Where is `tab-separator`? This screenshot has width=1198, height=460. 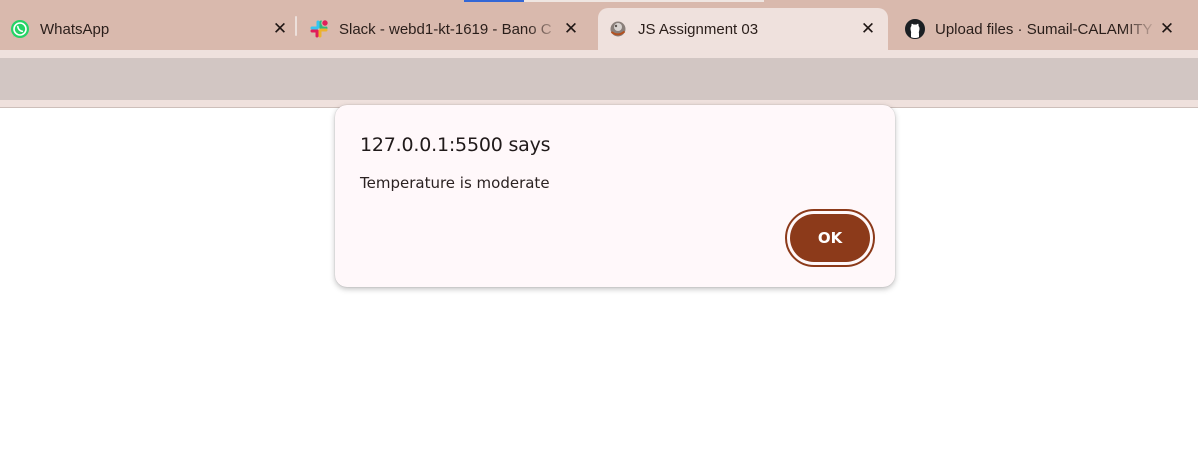
tab-separator is located at coordinates (296, 26).